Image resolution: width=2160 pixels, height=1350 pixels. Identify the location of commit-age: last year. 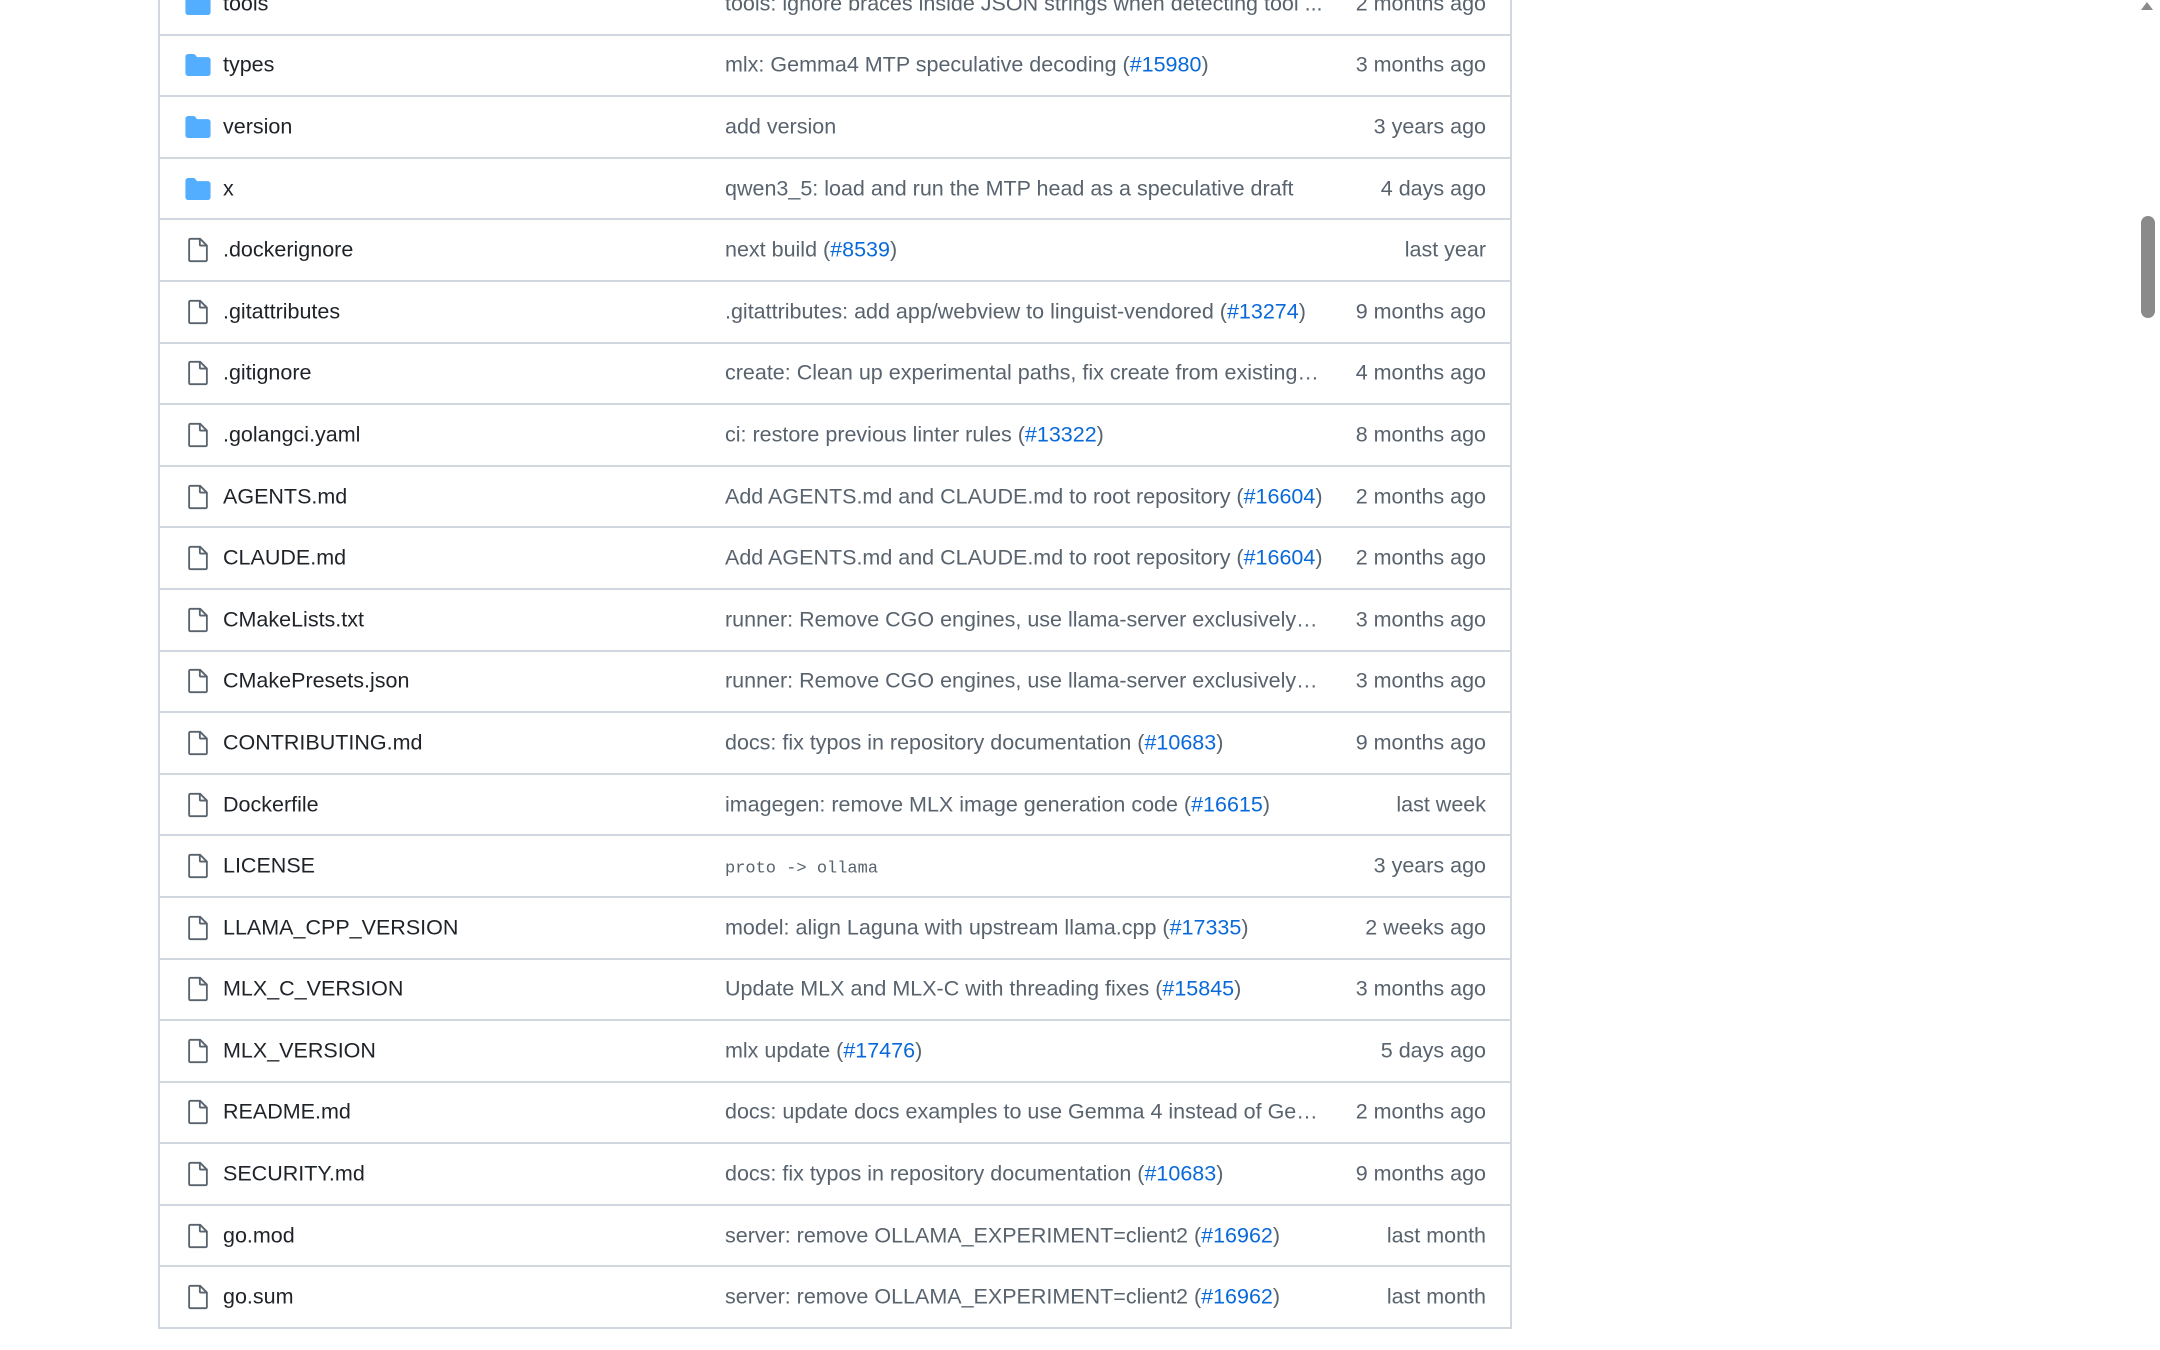
(1445, 250).